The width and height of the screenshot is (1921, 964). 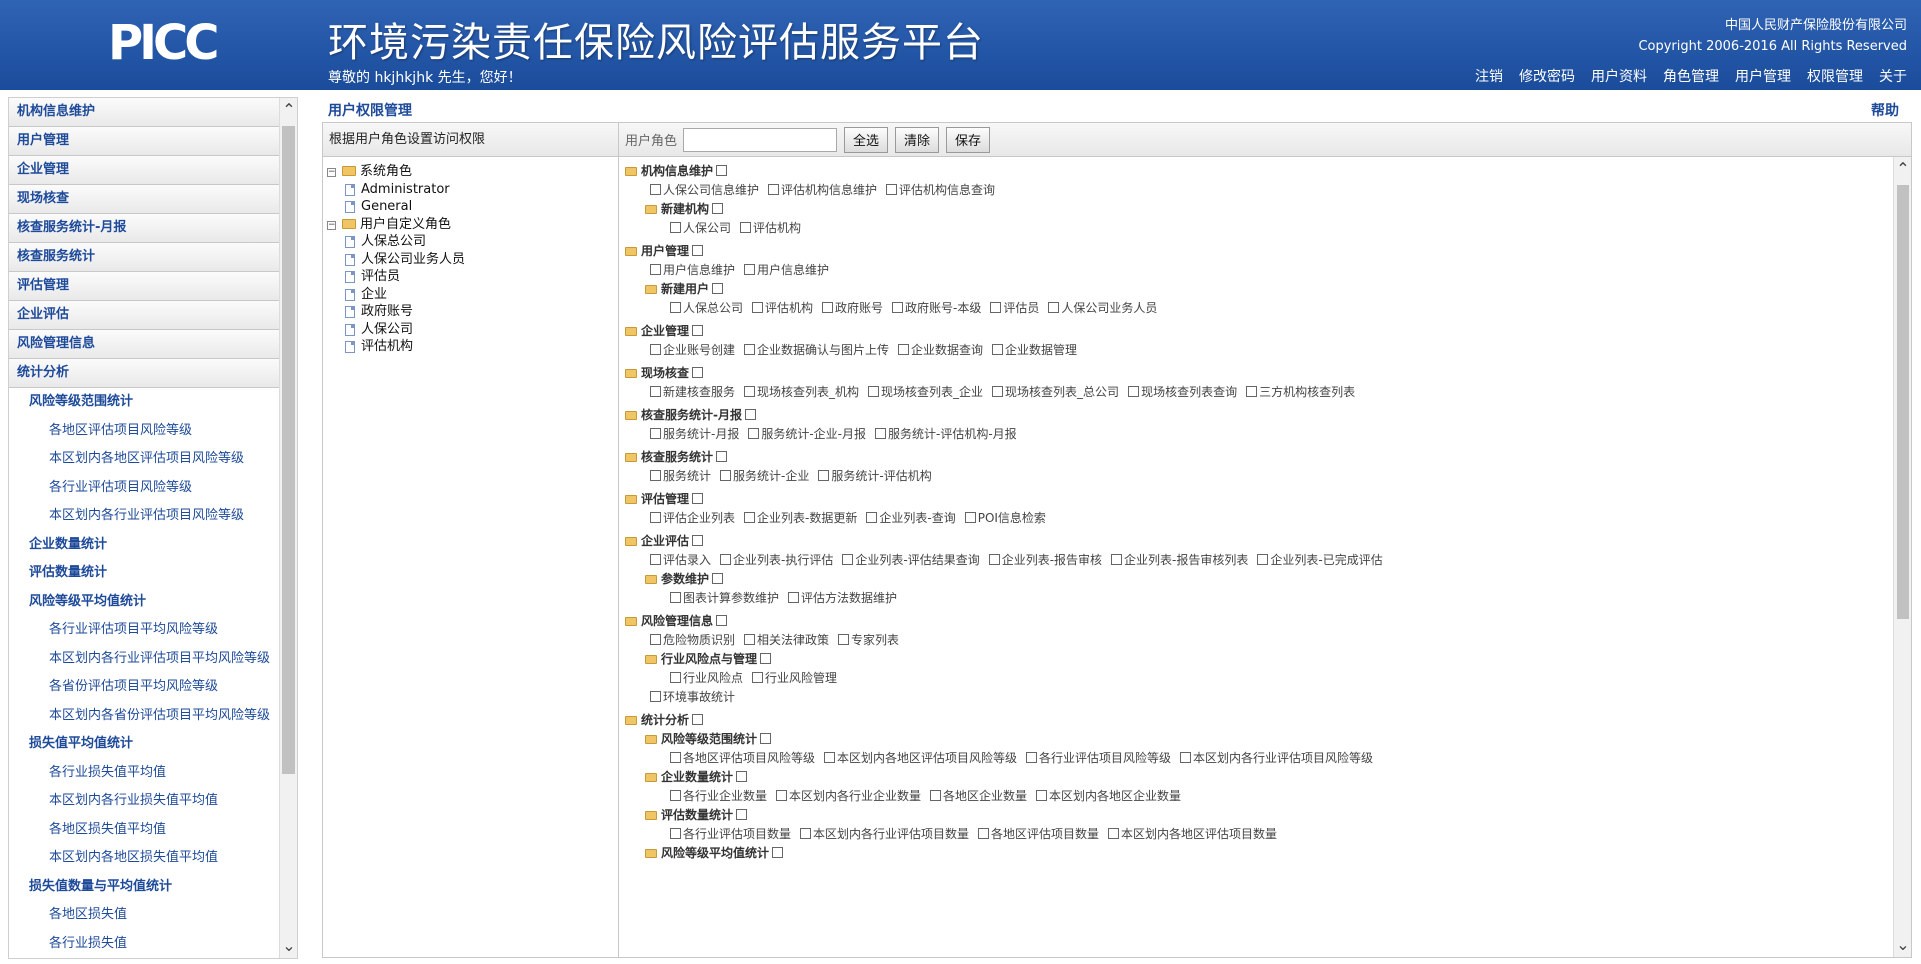 What do you see at coordinates (1299, 392) in the screenshot?
I see `permission-option: 三方机构核查列表` at bounding box center [1299, 392].